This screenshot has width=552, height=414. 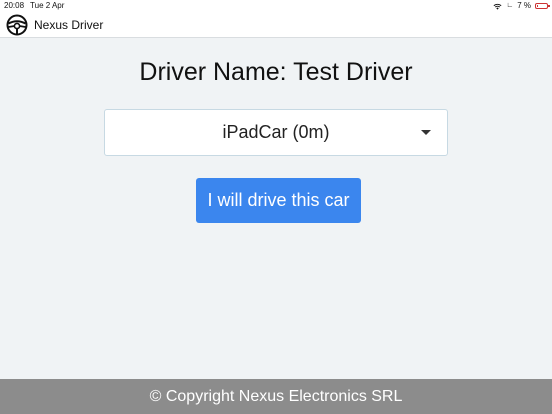 I want to click on status-date: Tue 2 Apr, so click(x=47, y=5).